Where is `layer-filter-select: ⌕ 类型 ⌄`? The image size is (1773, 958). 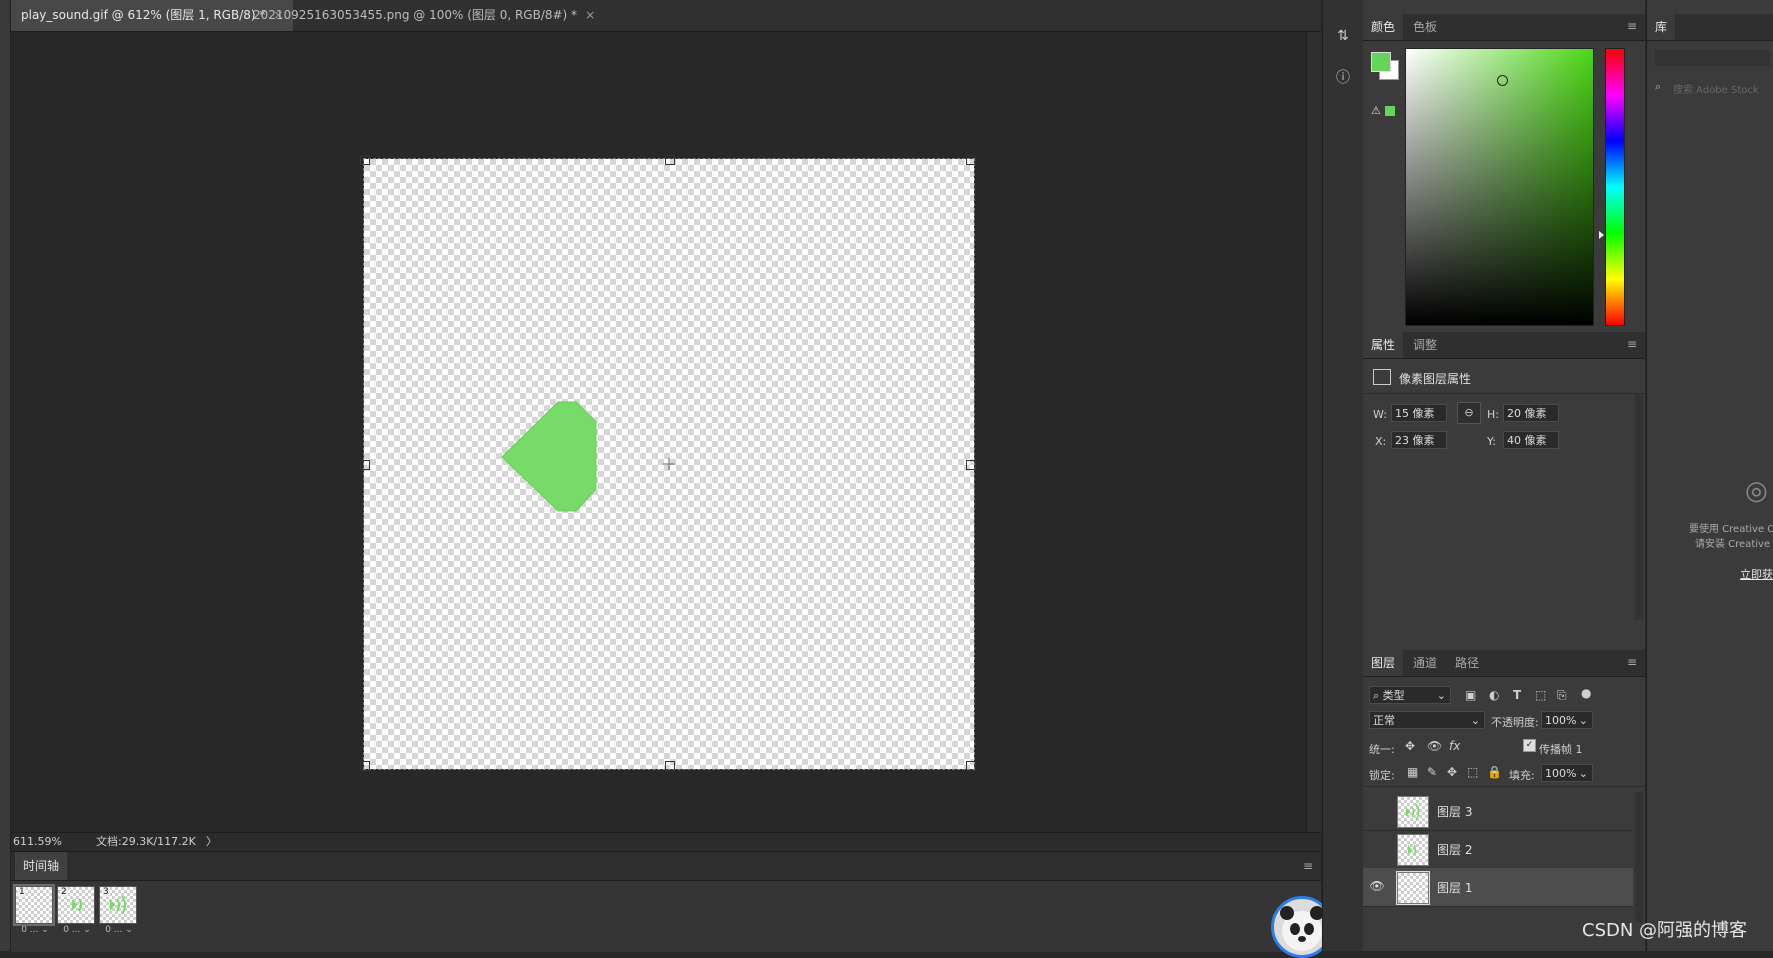
layer-filter-select: ⌕ 类型 ⌄ is located at coordinates (1410, 695).